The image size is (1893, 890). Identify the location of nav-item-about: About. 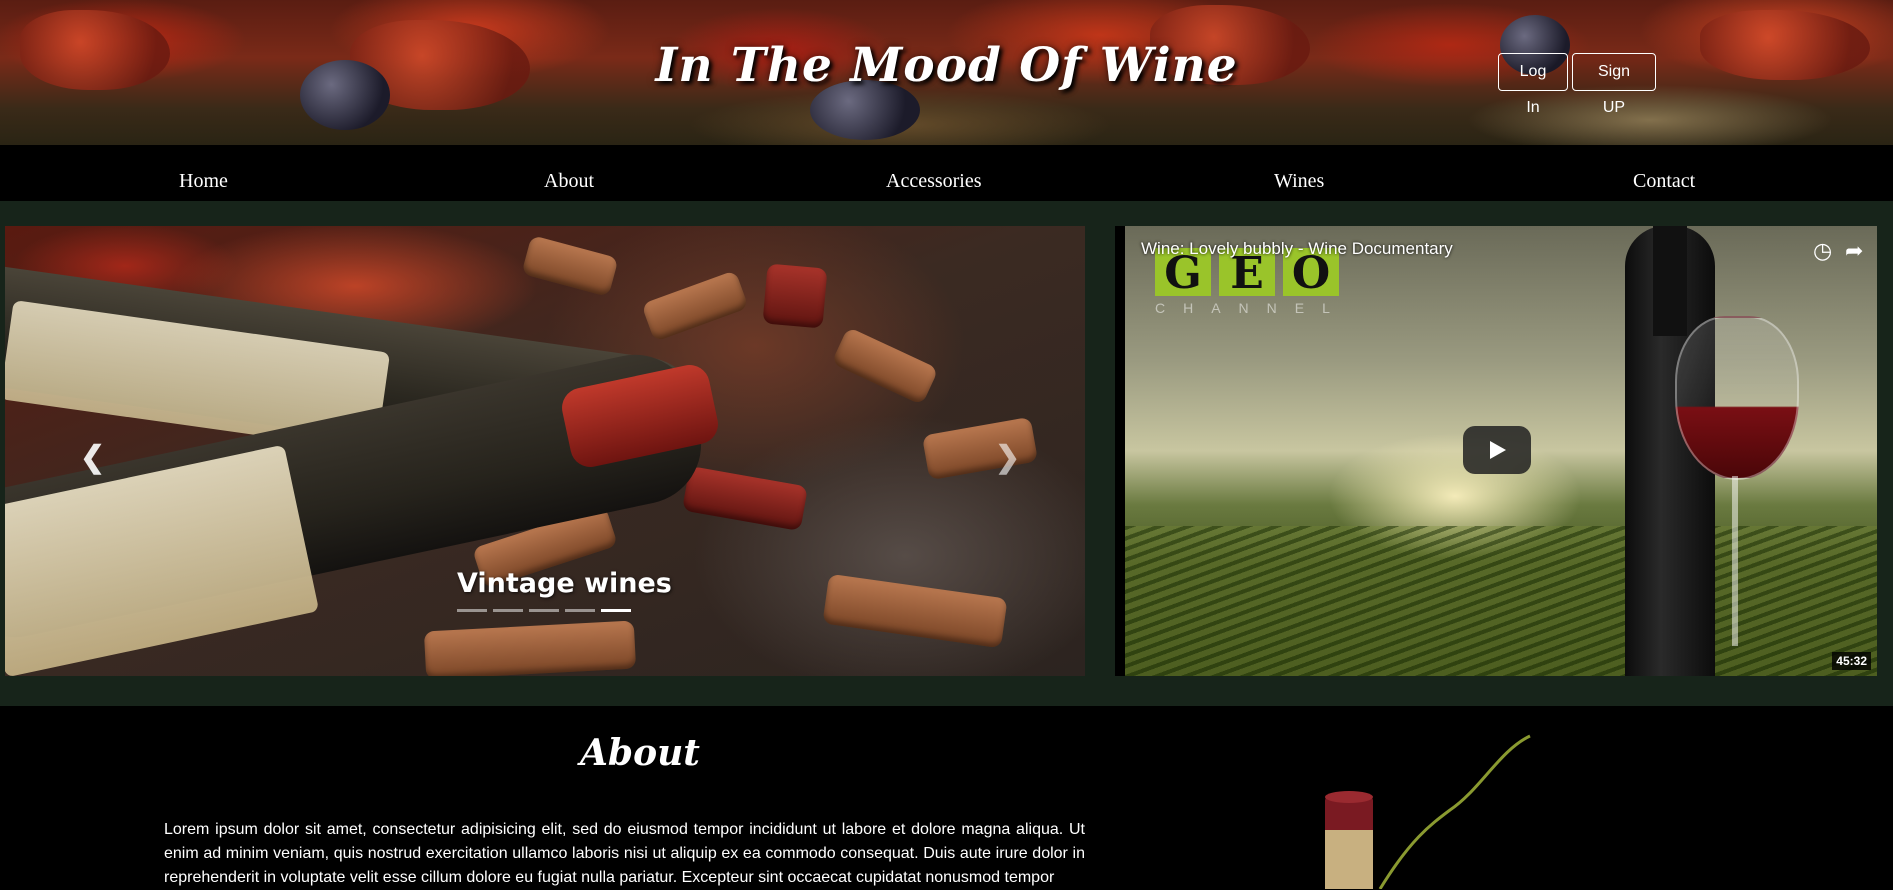
(569, 173).